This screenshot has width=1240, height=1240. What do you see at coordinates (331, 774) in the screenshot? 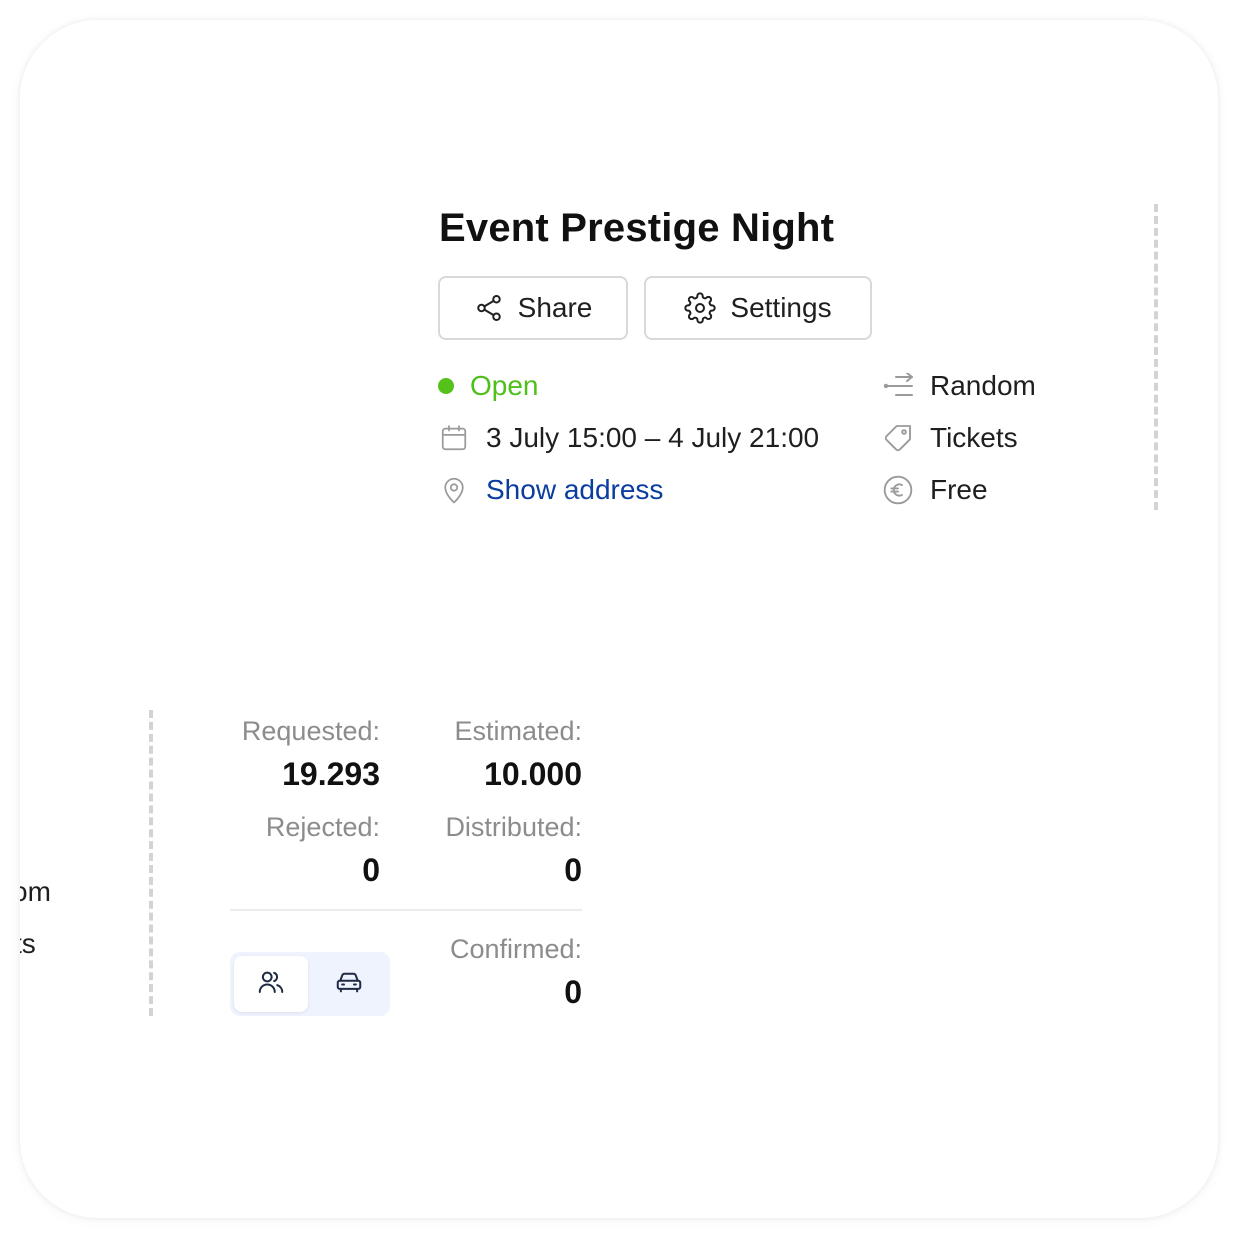
I see `requested-value: 19.293` at bounding box center [331, 774].